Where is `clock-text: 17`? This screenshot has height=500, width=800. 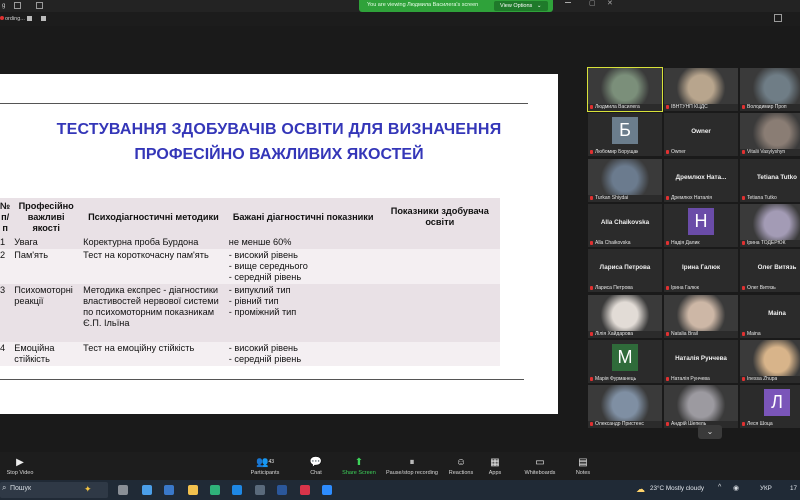 clock-text: 17 is located at coordinates (793, 488).